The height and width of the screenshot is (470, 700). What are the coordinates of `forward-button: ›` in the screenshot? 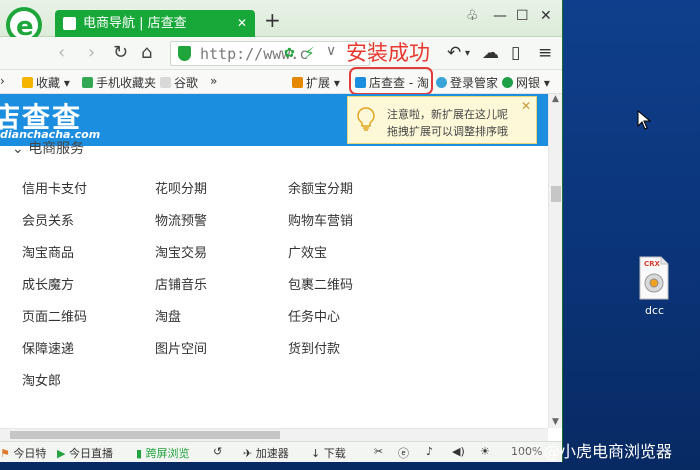 It's located at (91, 52).